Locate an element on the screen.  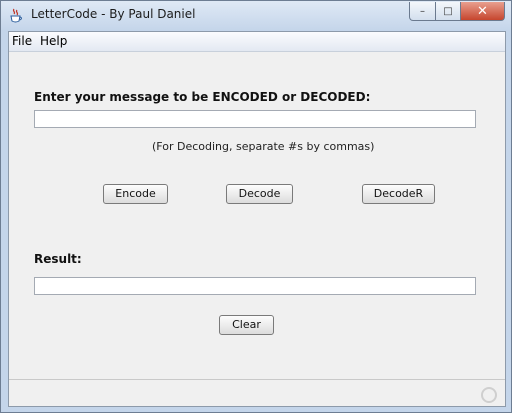
menu-file: File is located at coordinates (22, 41).